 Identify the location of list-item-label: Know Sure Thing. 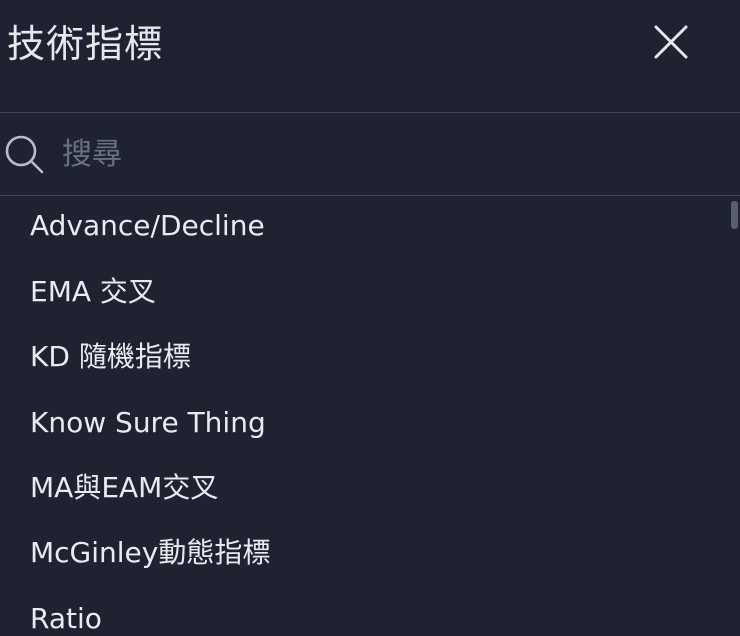
(148, 422).